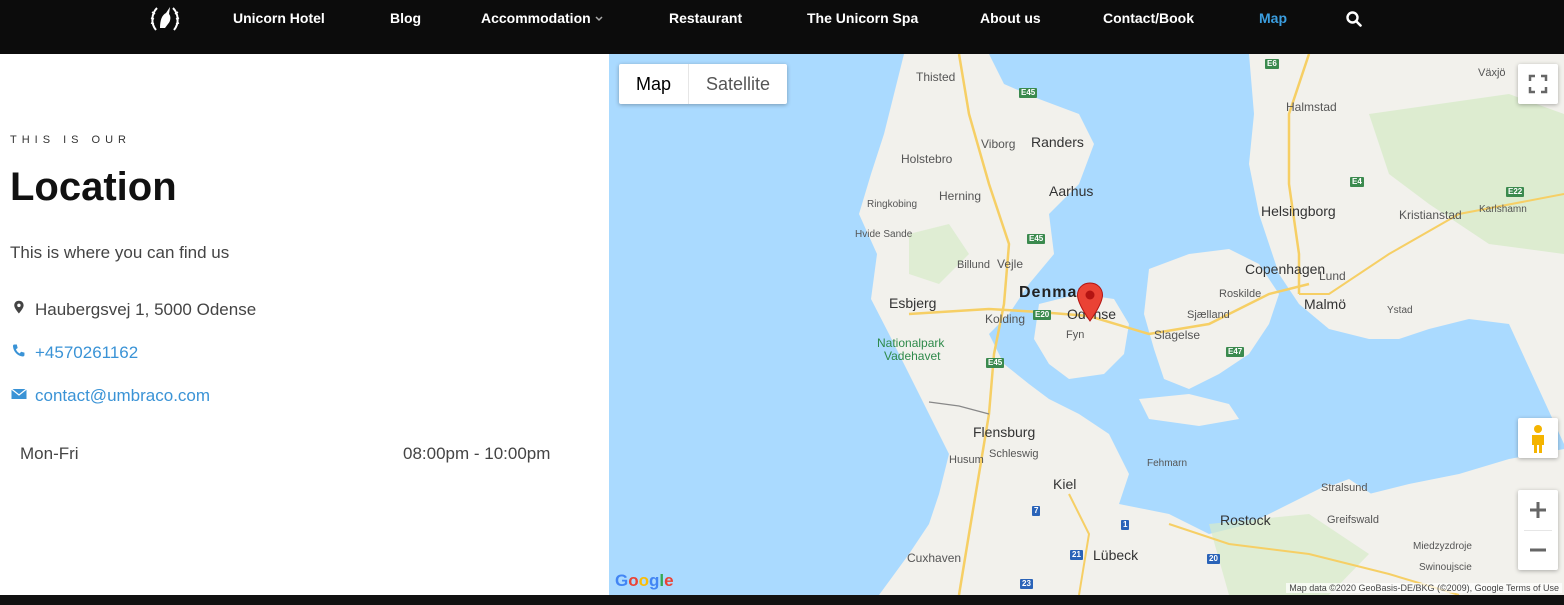 This screenshot has width=1564, height=605. I want to click on unicorn-laurel-logo, so click(165, 19).